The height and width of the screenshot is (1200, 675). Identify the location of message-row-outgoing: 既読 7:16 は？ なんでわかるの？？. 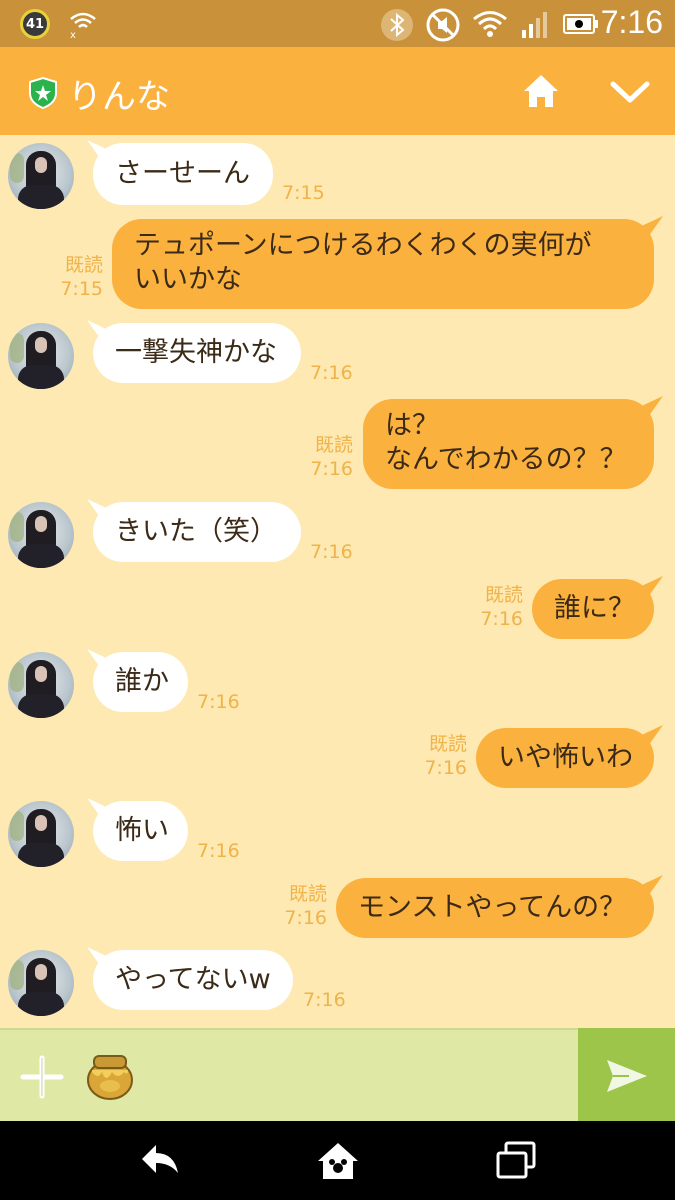
(337, 444).